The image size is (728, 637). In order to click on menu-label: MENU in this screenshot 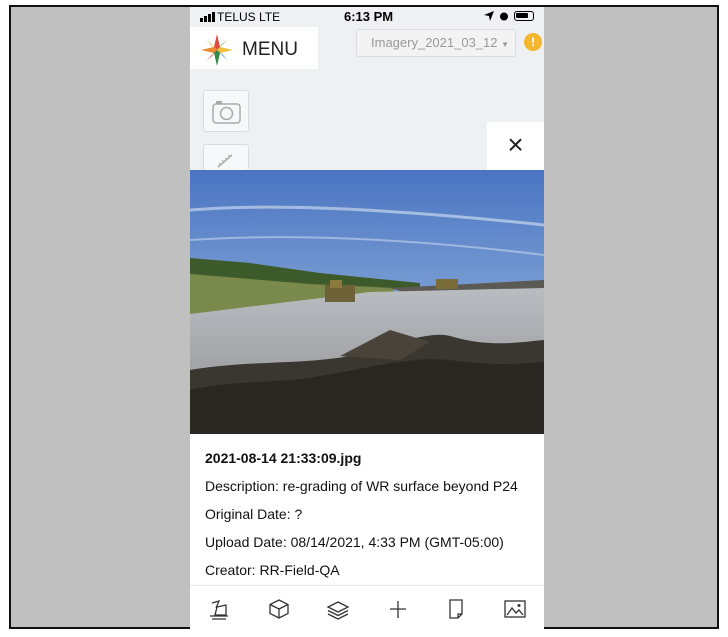, I will do `click(270, 49)`.